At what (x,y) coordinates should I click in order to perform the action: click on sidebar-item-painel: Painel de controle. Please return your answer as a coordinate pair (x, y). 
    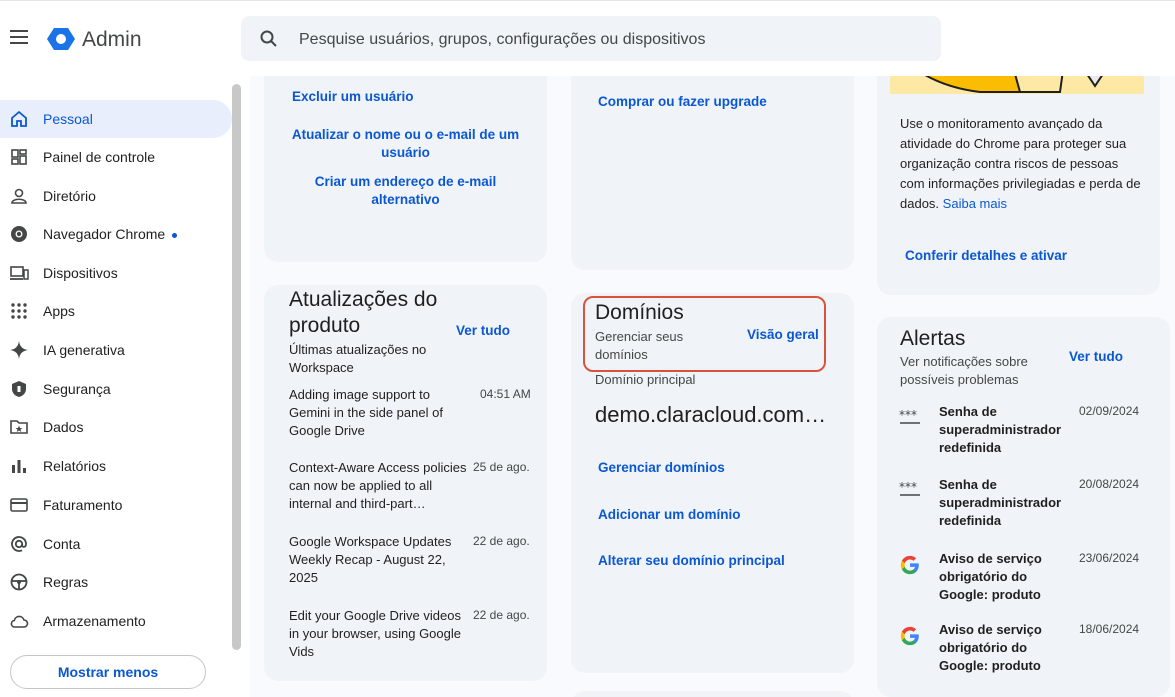
    Looking at the image, I should click on (116, 157).